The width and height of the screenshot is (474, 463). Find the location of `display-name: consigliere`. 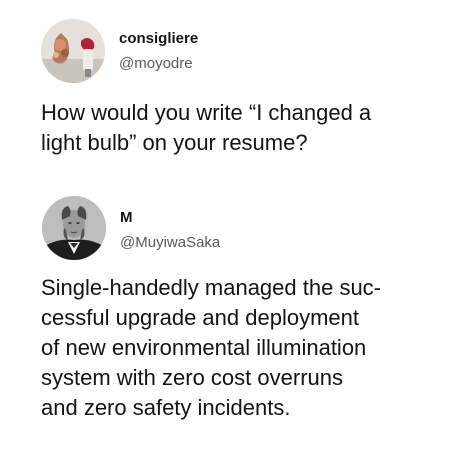

display-name: consigliere is located at coordinates (158, 38).